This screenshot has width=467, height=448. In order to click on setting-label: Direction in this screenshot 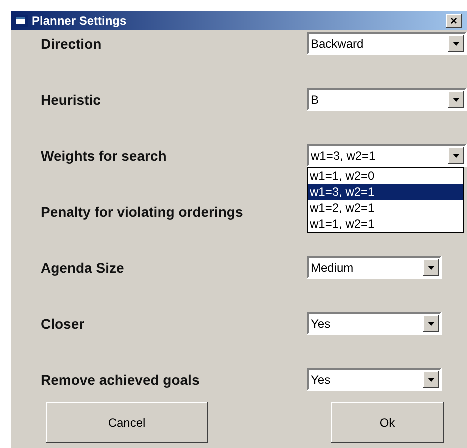, I will do `click(72, 44)`.